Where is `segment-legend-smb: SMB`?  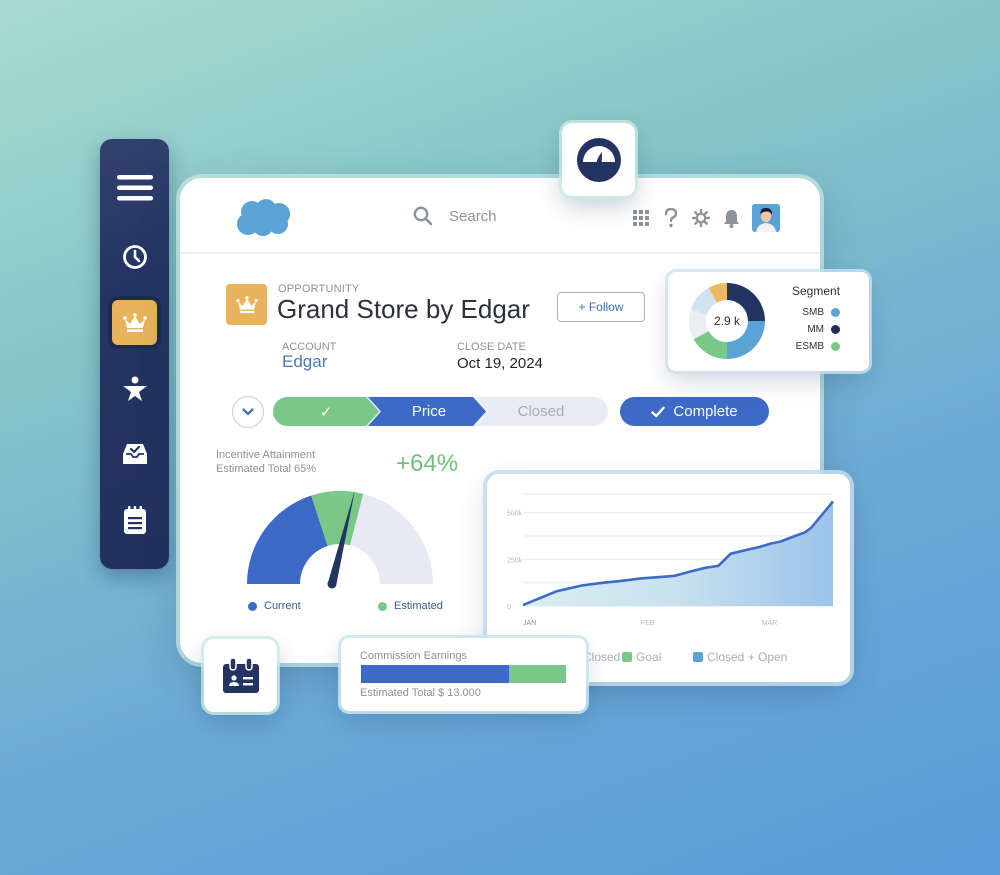
segment-legend-smb: SMB is located at coordinates (804, 312).